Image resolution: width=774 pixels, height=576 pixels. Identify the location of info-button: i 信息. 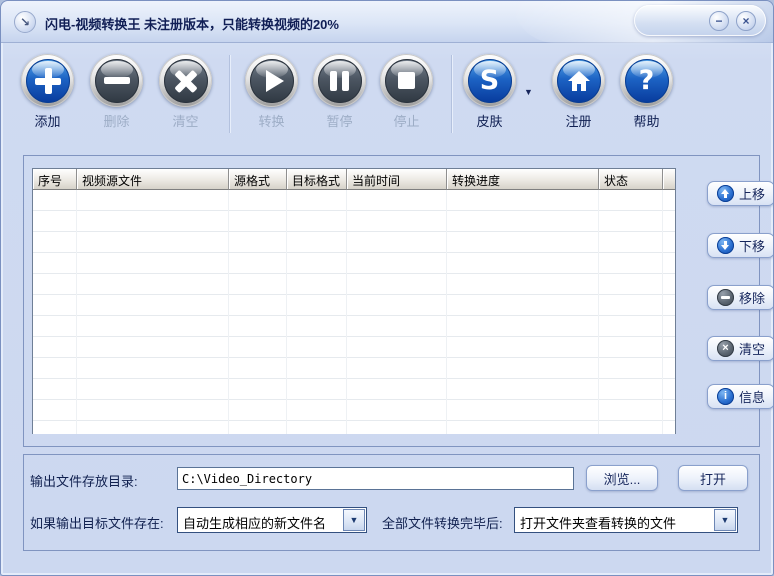
(740, 396).